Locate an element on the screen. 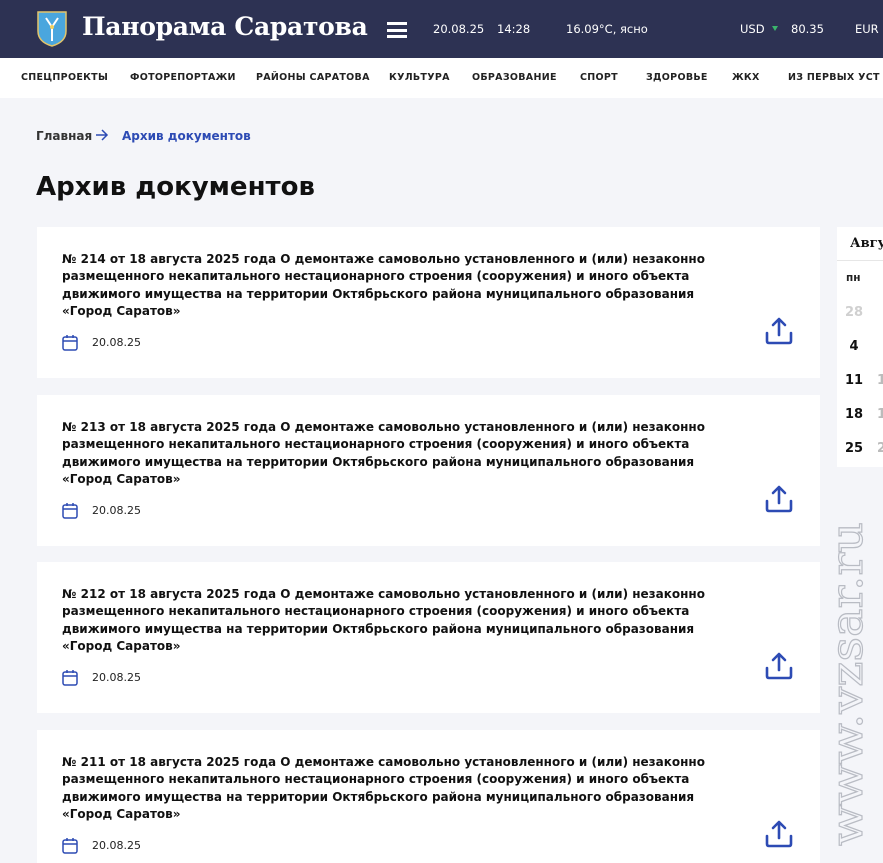 This screenshot has height=863, width=883. header-time: 14:28 is located at coordinates (514, 29).